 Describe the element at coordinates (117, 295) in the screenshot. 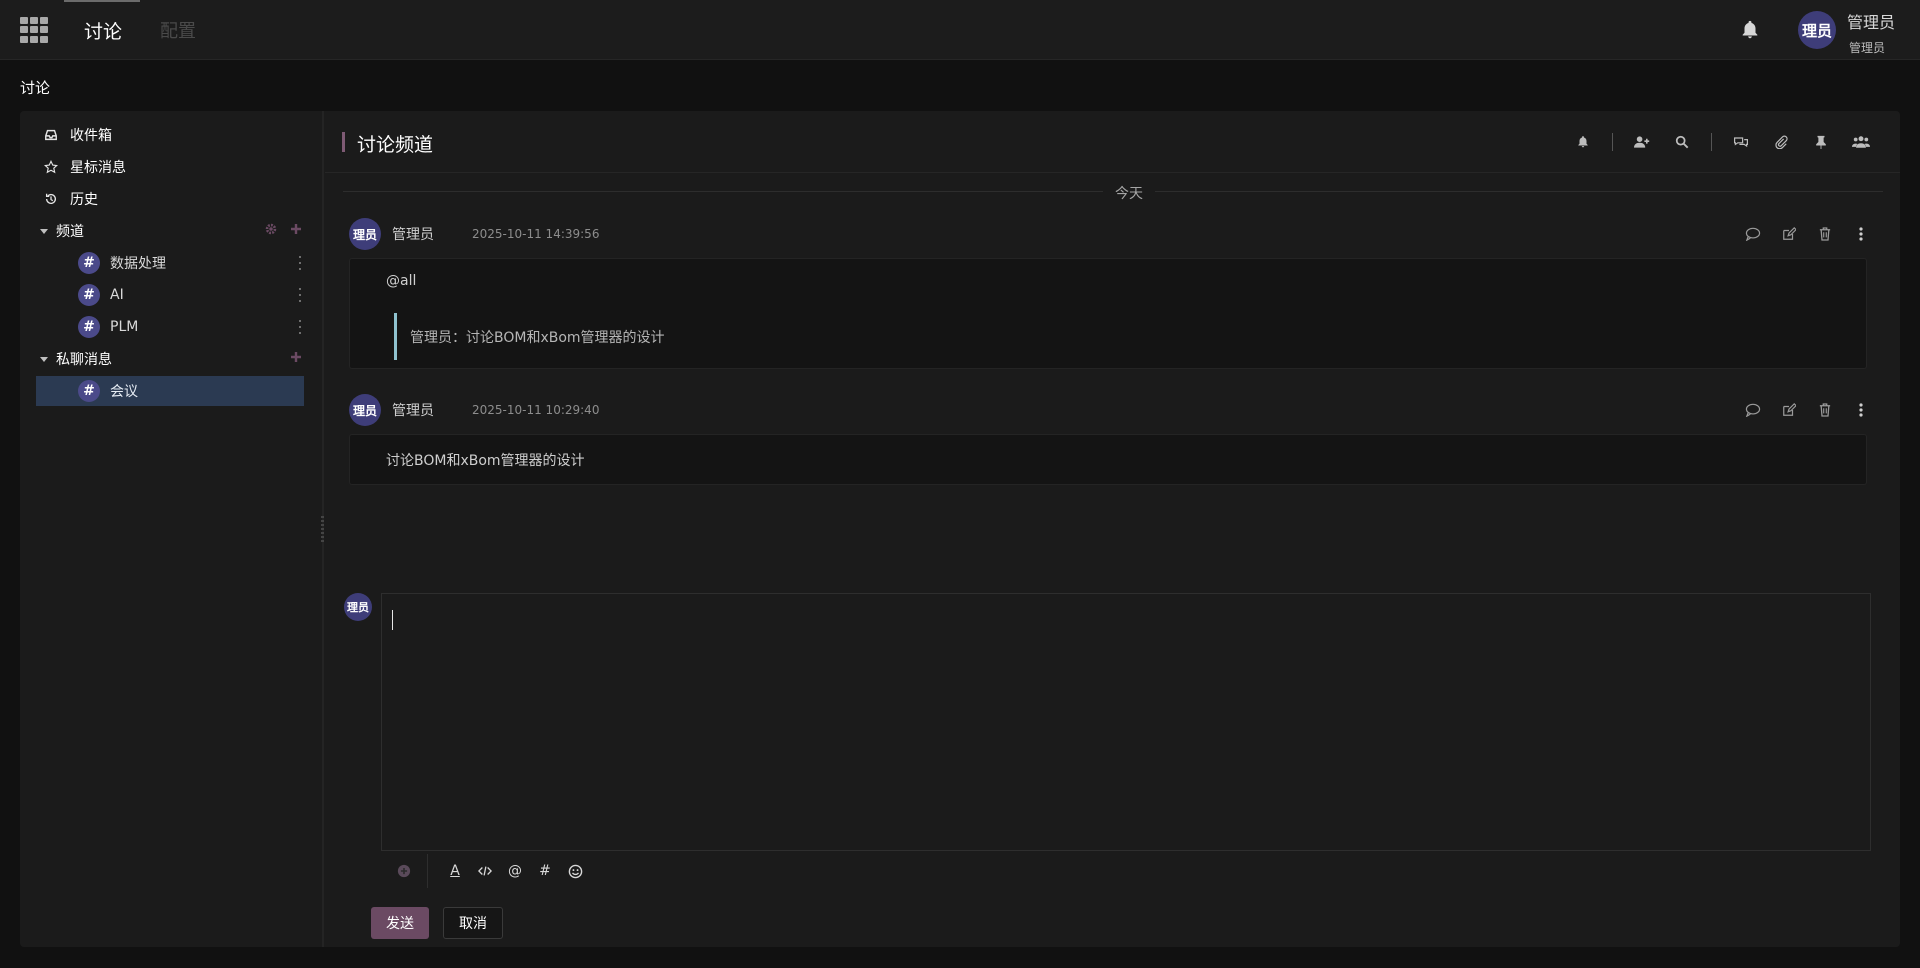

I see `channel-label: AI` at that location.